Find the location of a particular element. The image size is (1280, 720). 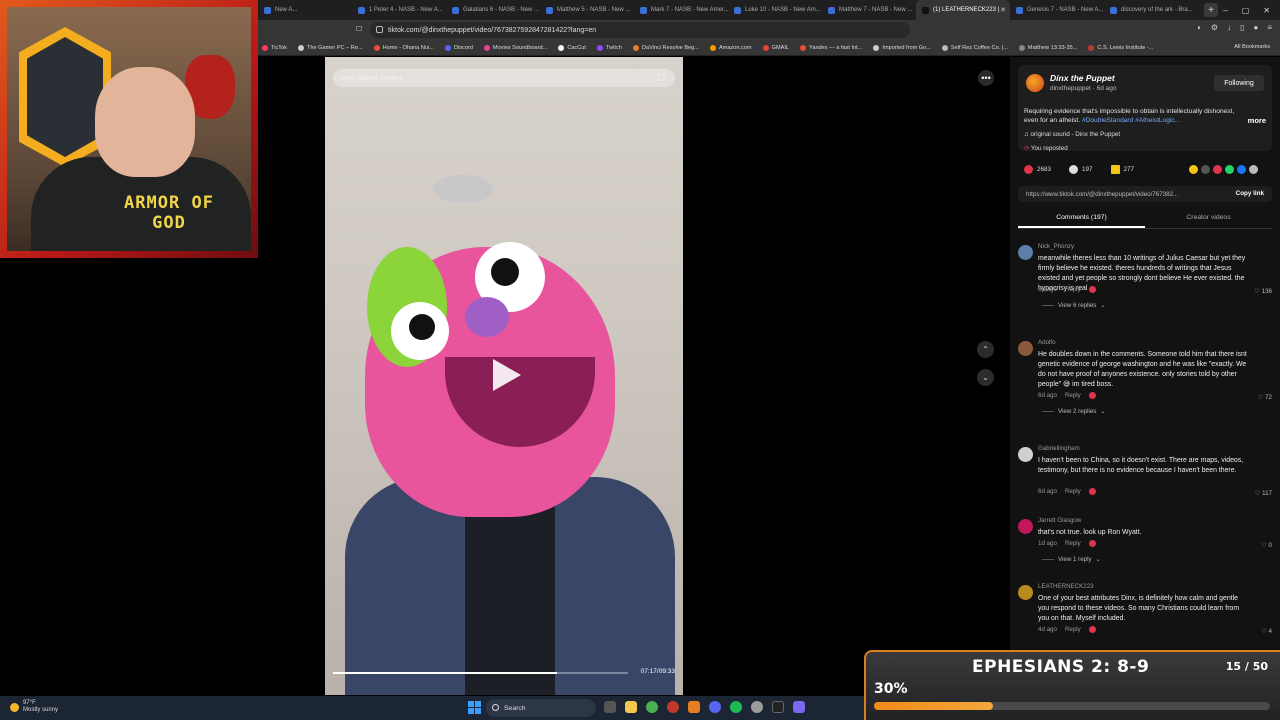

commenter-name: Adolfo is located at coordinates (1047, 342).